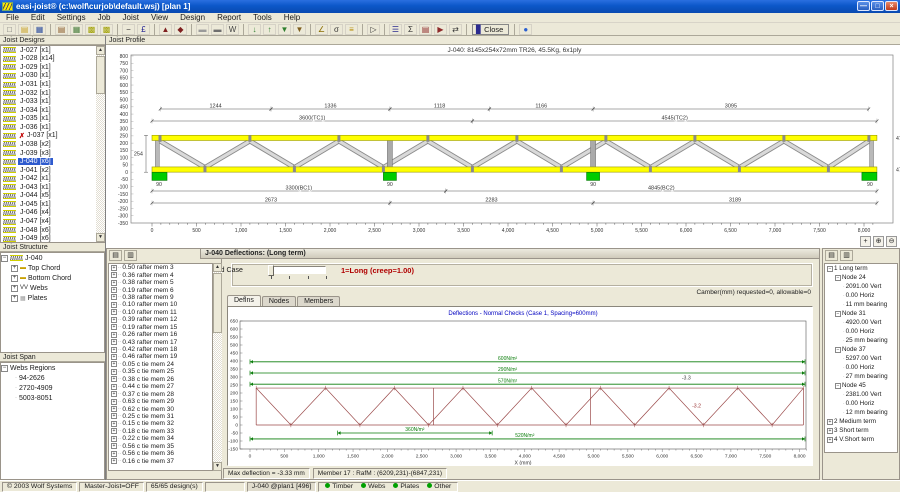 Image resolution: width=900 pixels, height=492 pixels. I want to click on reaction-value: · 25 mm bearing, so click(861, 340).